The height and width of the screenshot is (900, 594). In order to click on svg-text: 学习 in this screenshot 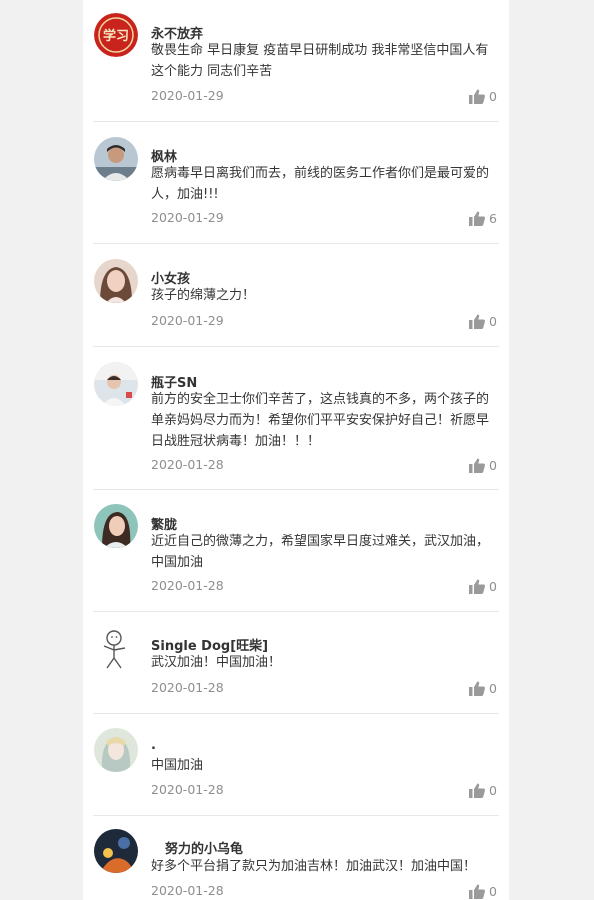, I will do `click(116, 36)`.